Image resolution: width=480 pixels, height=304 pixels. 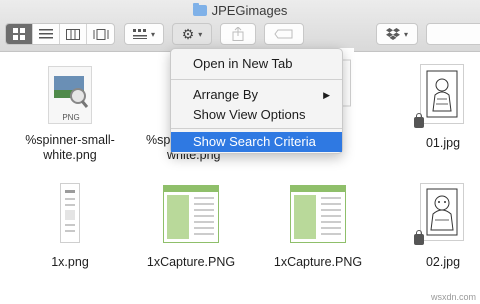 What do you see at coordinates (70, 95) in the screenshot?
I see `png-file-icon: PNG` at bounding box center [70, 95].